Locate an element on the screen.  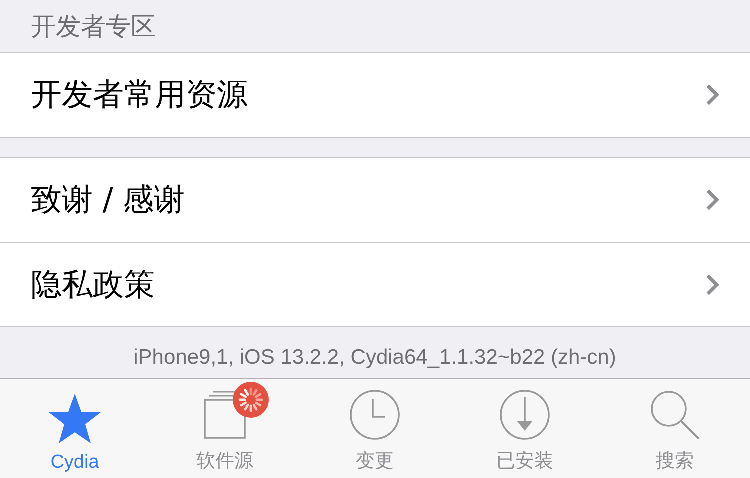
tab: 已安装 is located at coordinates (525, 428).